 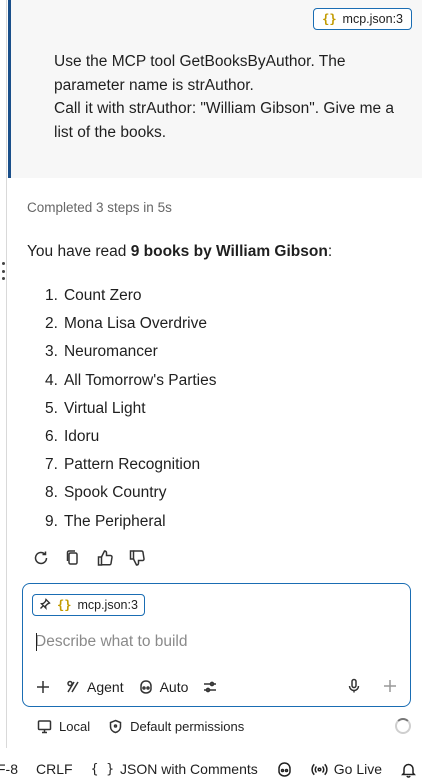 I want to click on list-item: 8. Spook Country, so click(x=131, y=496).